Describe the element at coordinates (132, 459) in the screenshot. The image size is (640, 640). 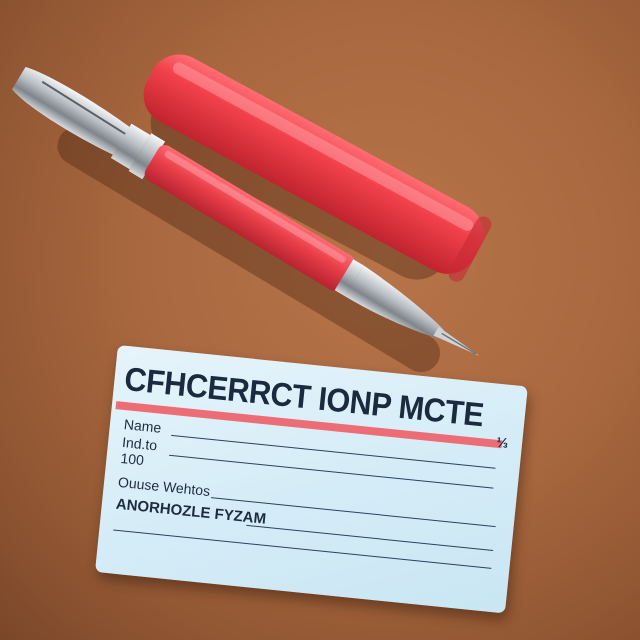
I see `card-field-label-3: 100` at that location.